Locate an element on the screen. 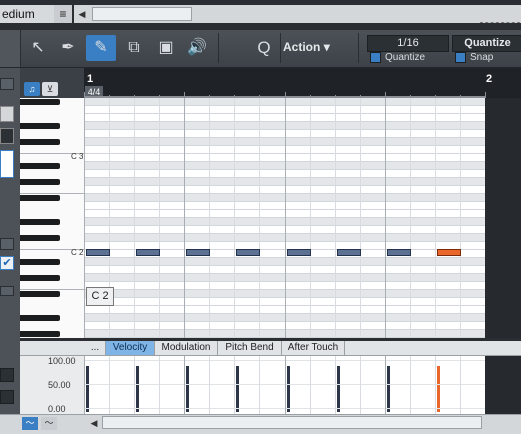 This screenshot has height=434, width=521. resize-grip is located at coordinates (500, 25).